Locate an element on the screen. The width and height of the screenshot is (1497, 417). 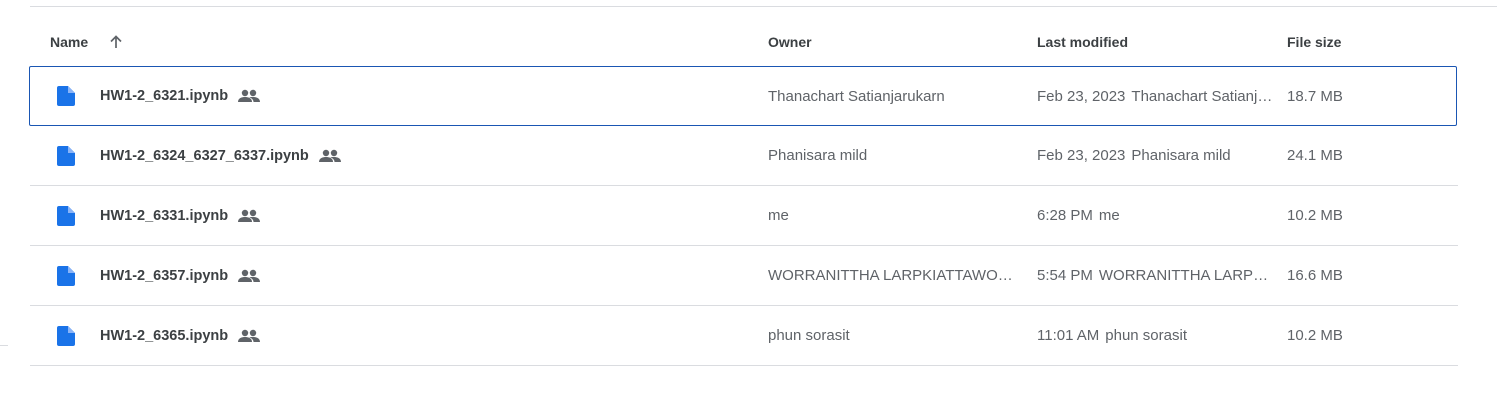
owner-cell: phun sorasit is located at coordinates (894, 335).